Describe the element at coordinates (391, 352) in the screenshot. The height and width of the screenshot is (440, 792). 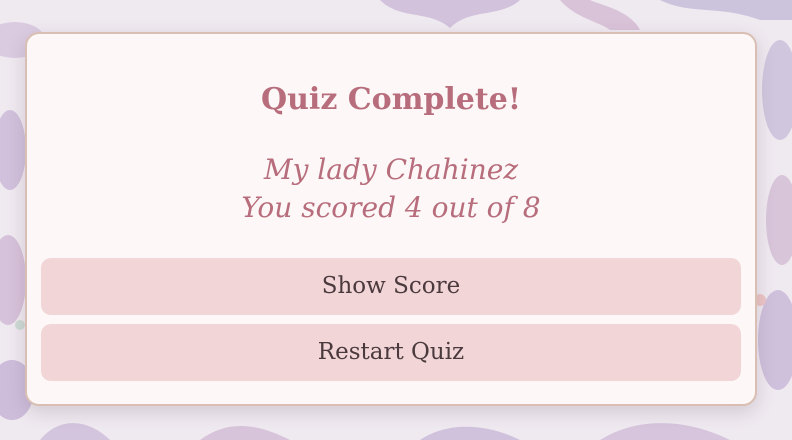
I see `restart-quiz-button: Restart Quiz` at that location.